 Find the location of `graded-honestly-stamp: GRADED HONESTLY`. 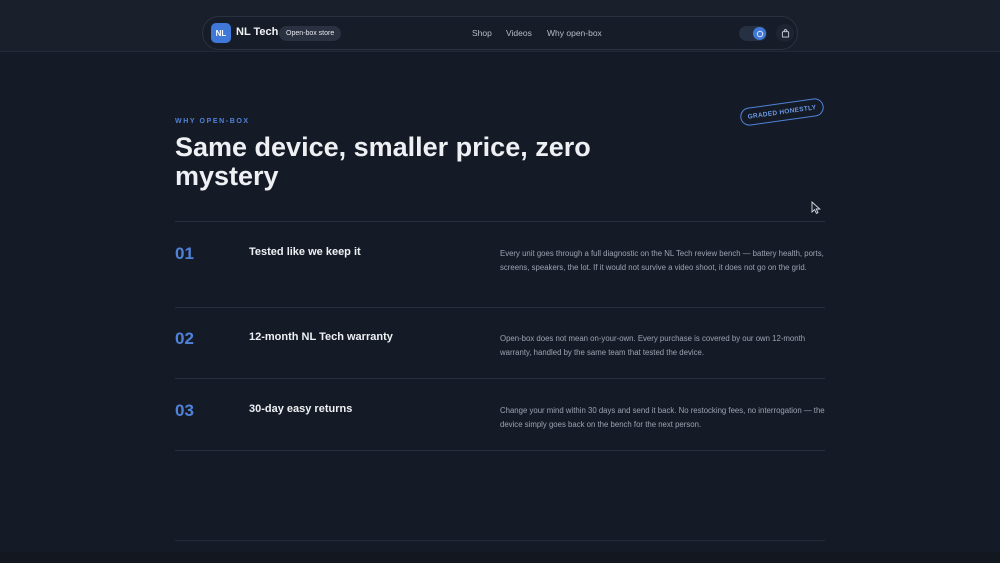

graded-honestly-stamp: GRADED HONESTLY is located at coordinates (782, 112).